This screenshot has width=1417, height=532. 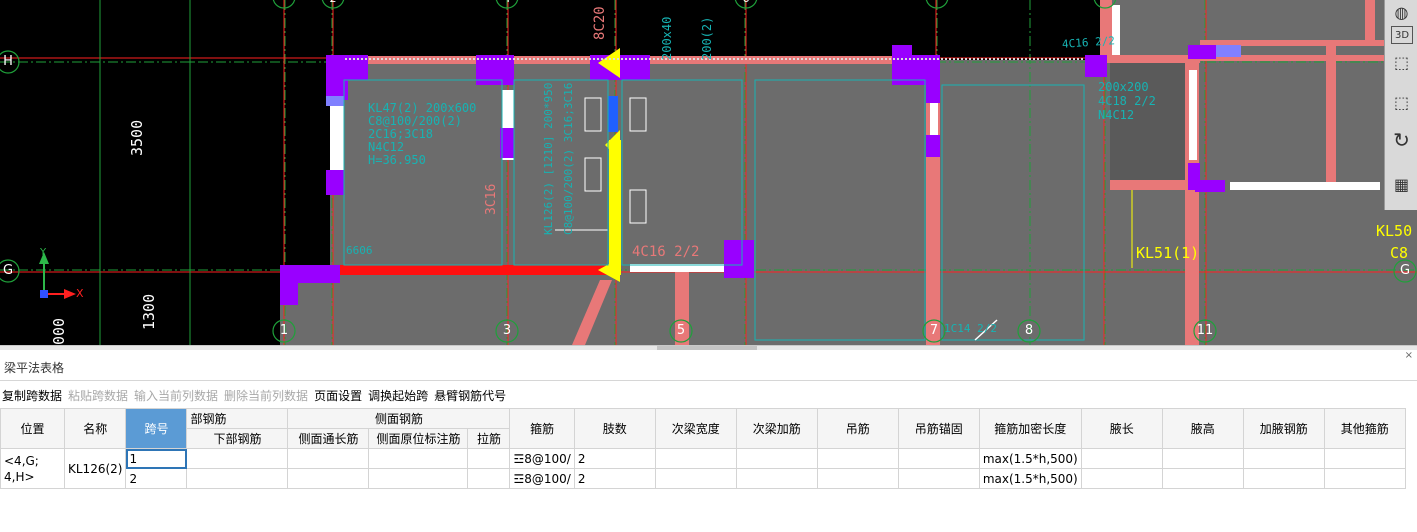 I want to click on label-3c16: 3C16, so click(x=491, y=199).